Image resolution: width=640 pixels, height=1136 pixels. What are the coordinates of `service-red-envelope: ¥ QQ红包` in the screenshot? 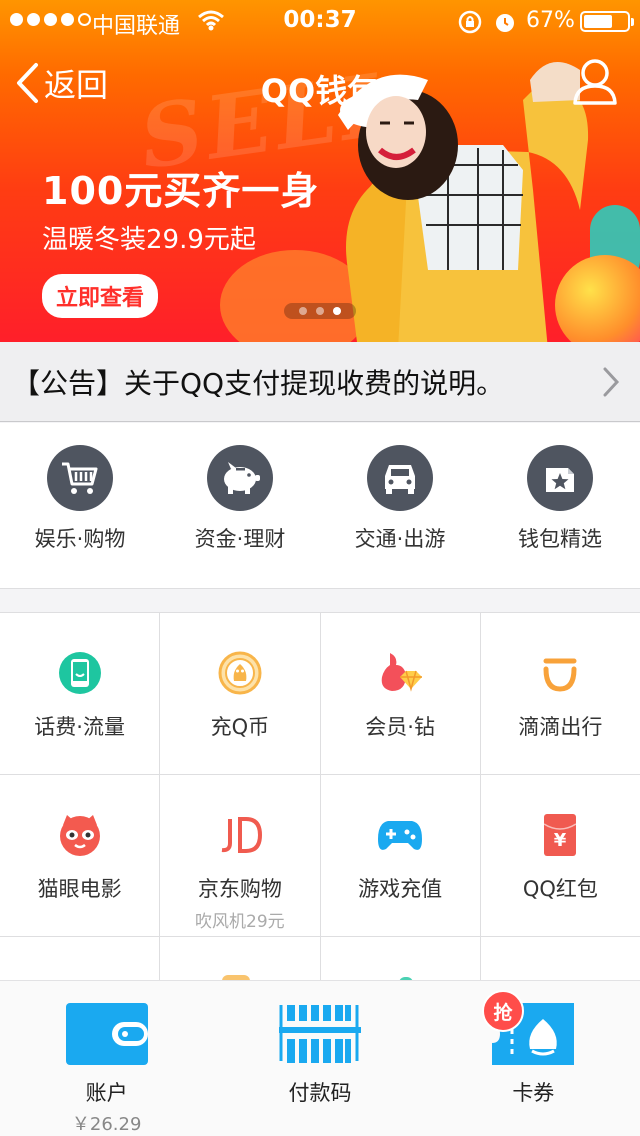 It's located at (560, 855).